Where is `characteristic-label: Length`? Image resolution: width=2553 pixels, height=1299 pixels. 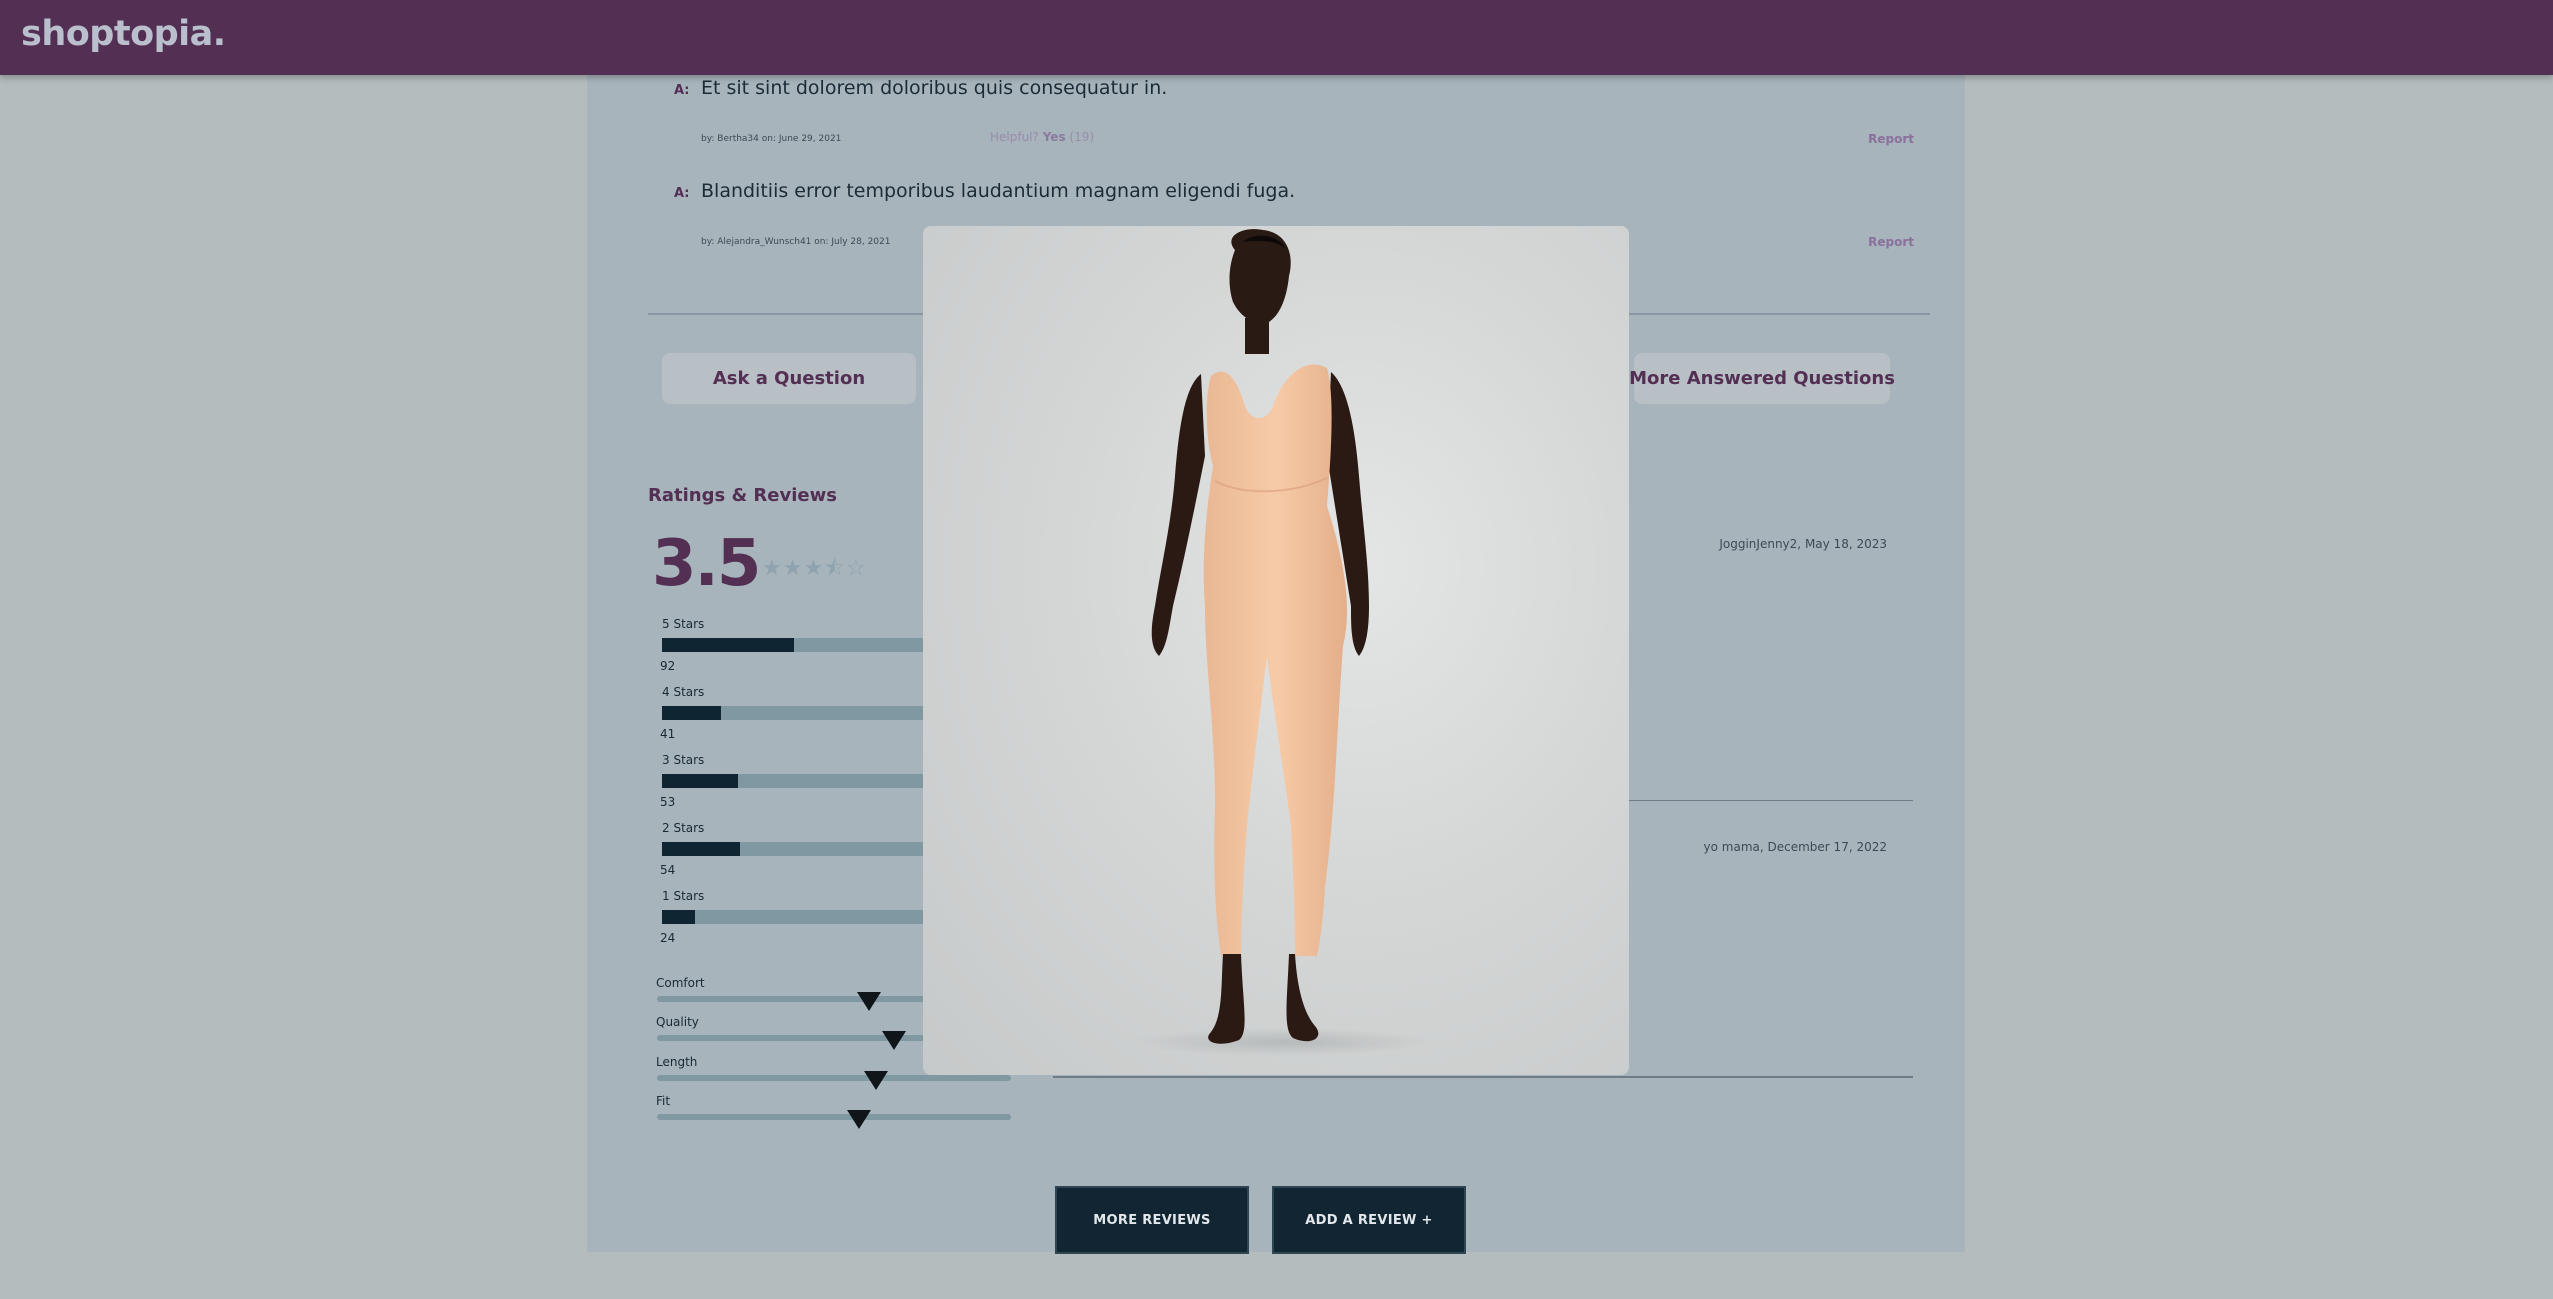
characteristic-label: Length is located at coordinates (677, 1062).